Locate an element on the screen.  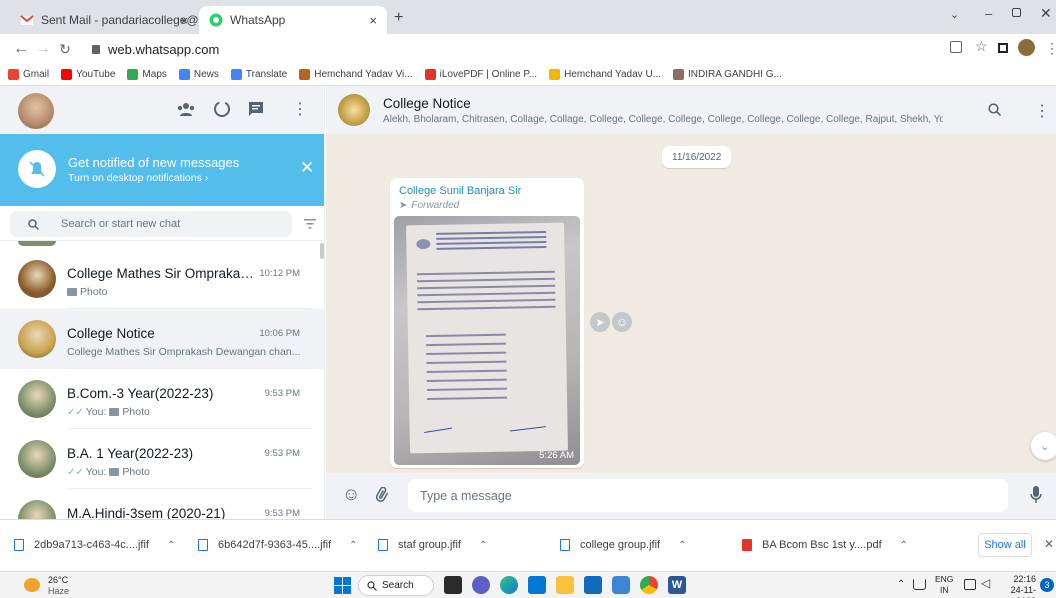
download-filename: college group.jfif is located at coordinates (620, 545).